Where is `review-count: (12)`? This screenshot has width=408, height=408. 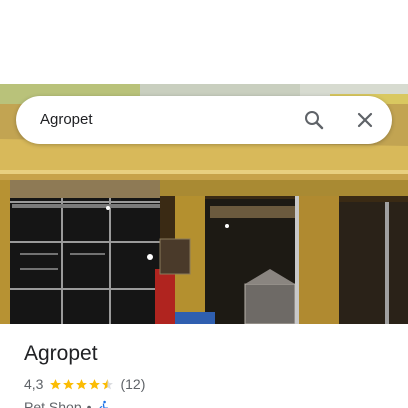
review-count: (12) is located at coordinates (132, 384).